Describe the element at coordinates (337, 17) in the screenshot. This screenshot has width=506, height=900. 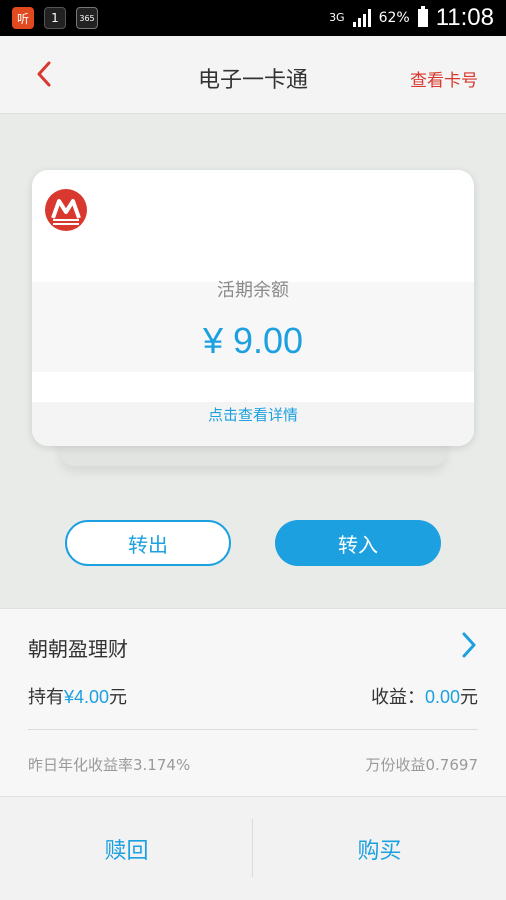
I see `network-type: 3G` at that location.